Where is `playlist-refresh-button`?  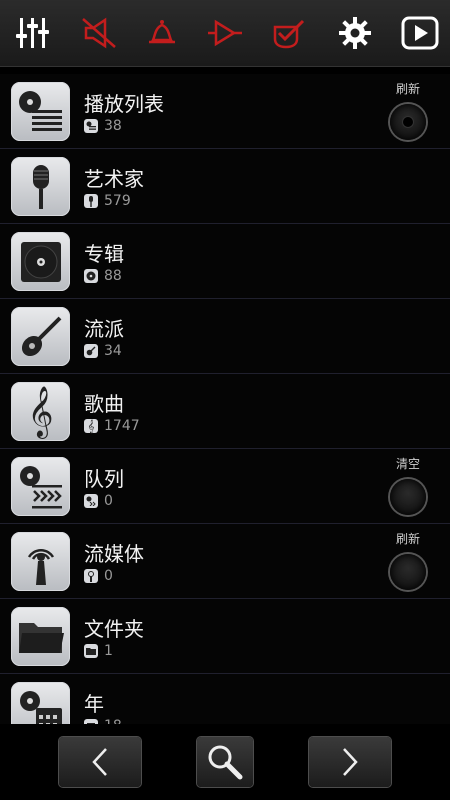 playlist-refresh-button is located at coordinates (408, 122).